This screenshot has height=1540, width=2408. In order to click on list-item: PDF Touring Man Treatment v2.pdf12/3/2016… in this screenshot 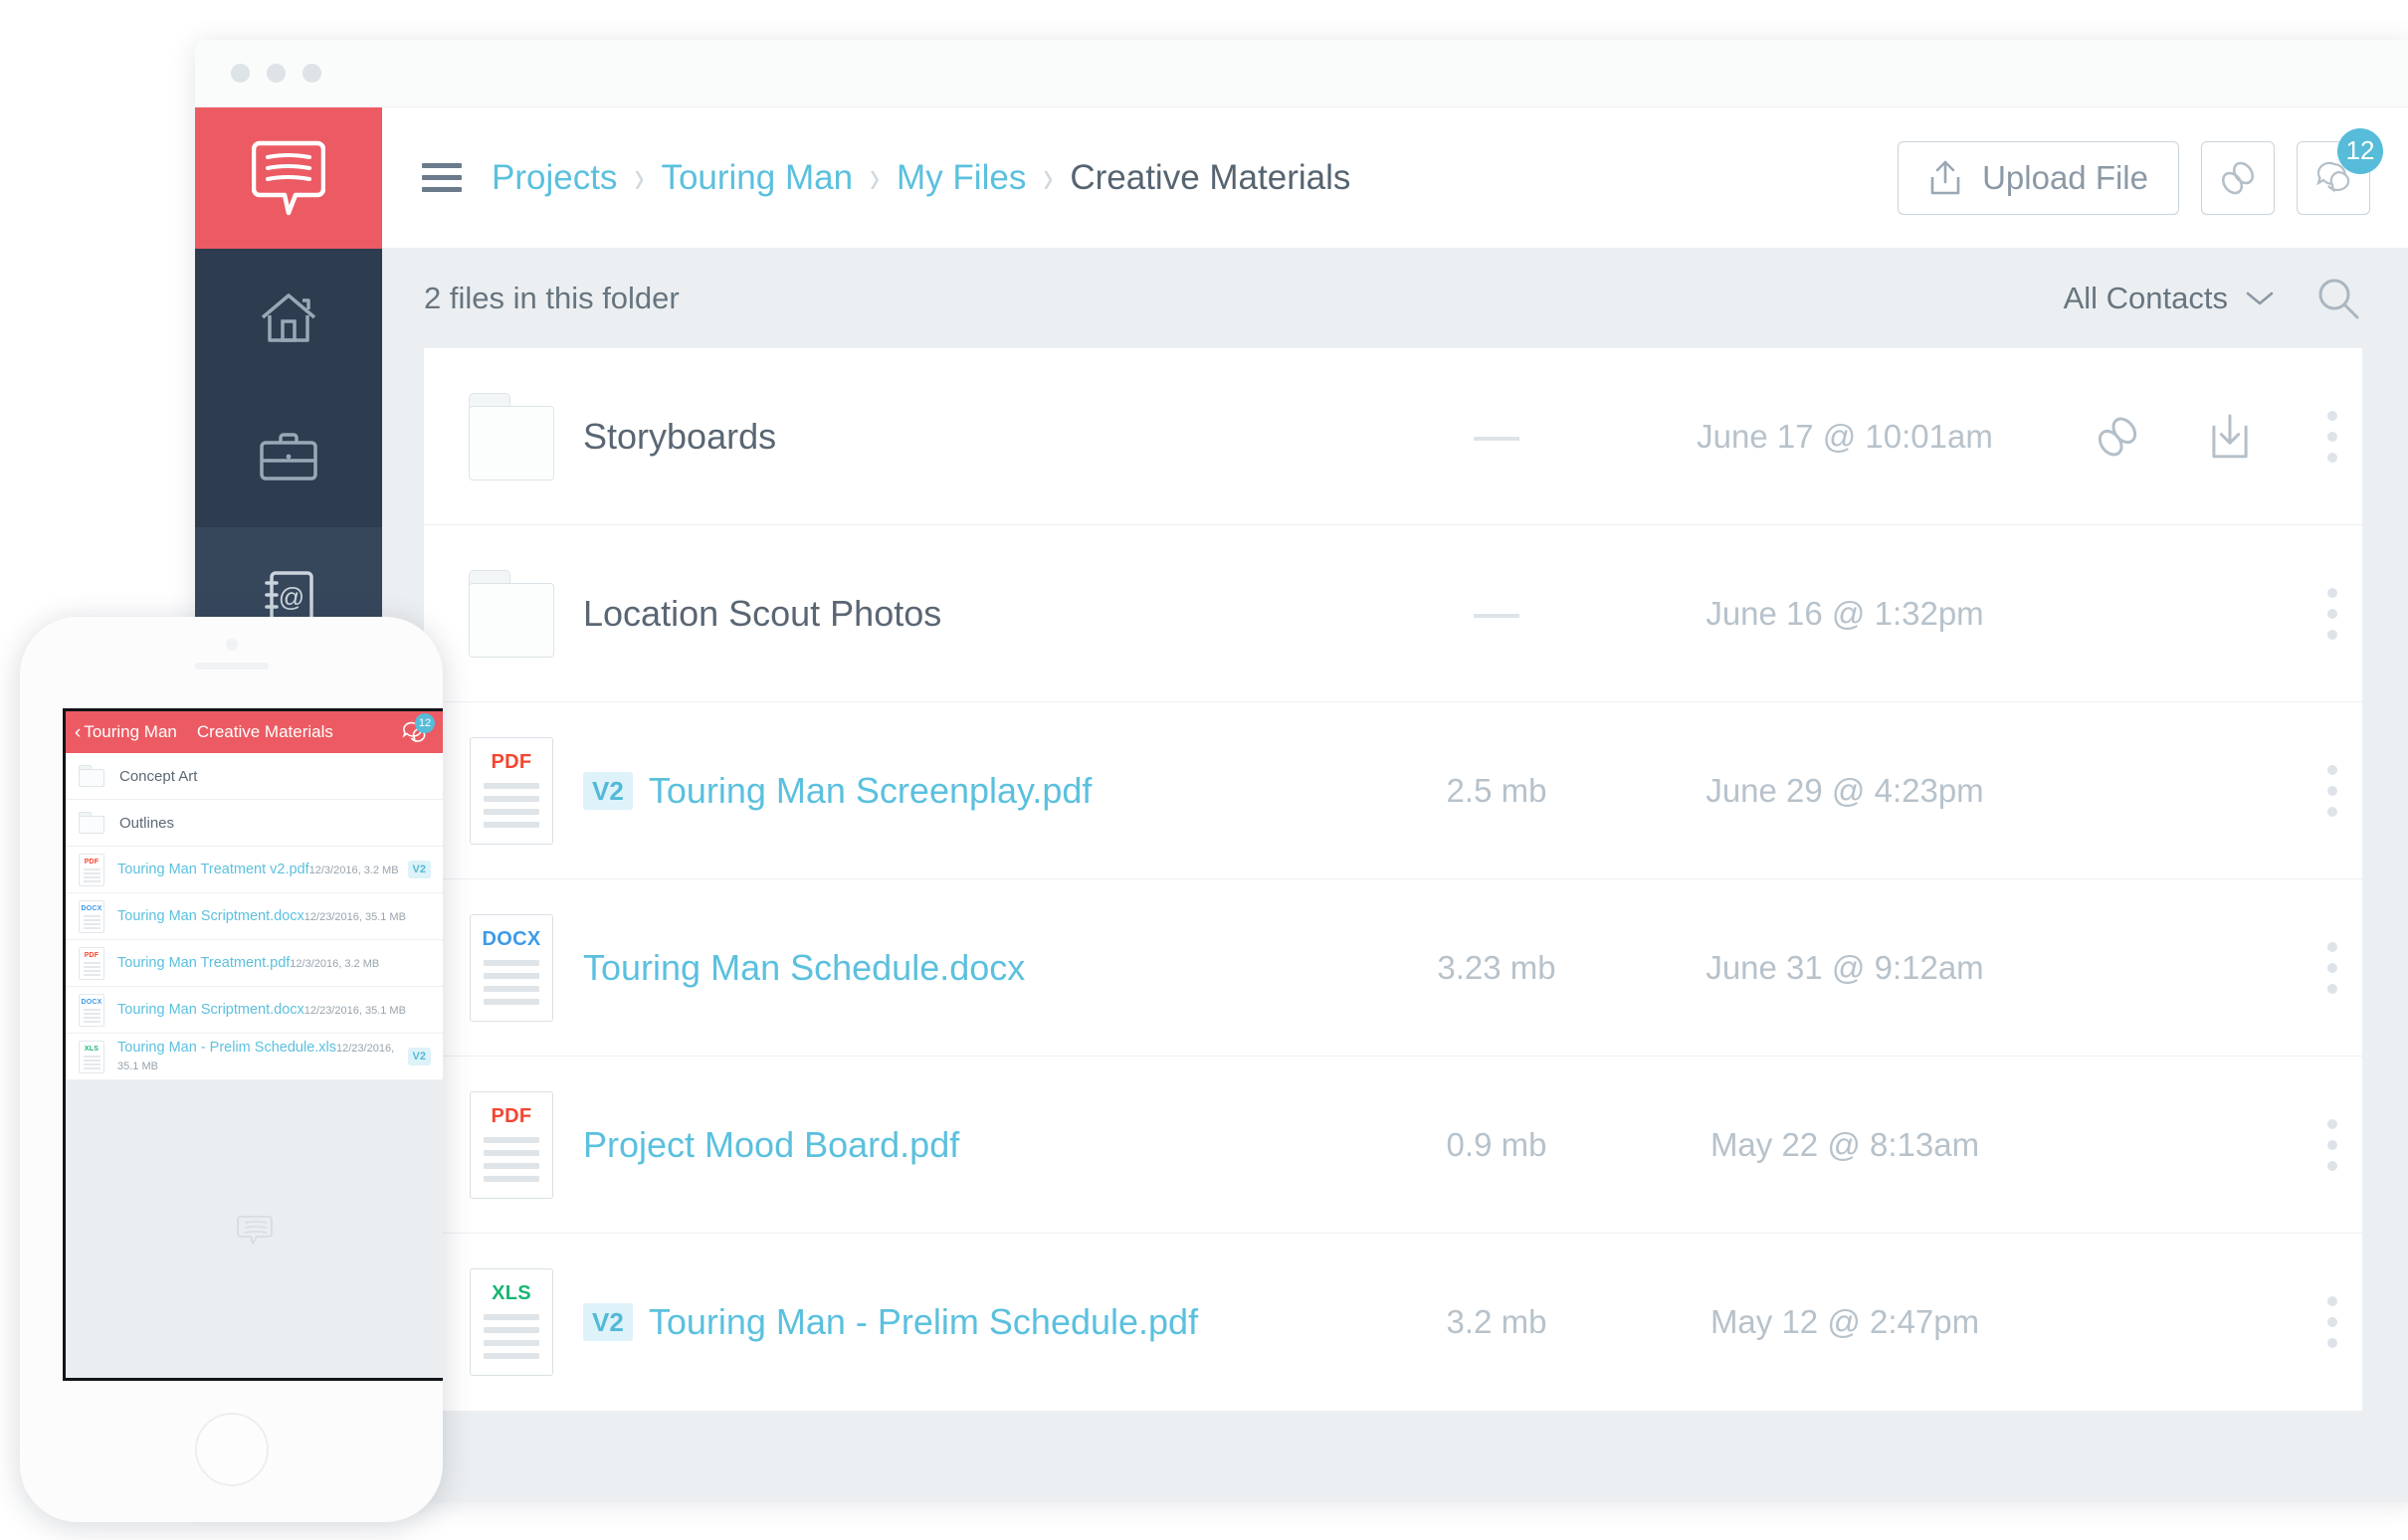, I will do `click(254, 870)`.